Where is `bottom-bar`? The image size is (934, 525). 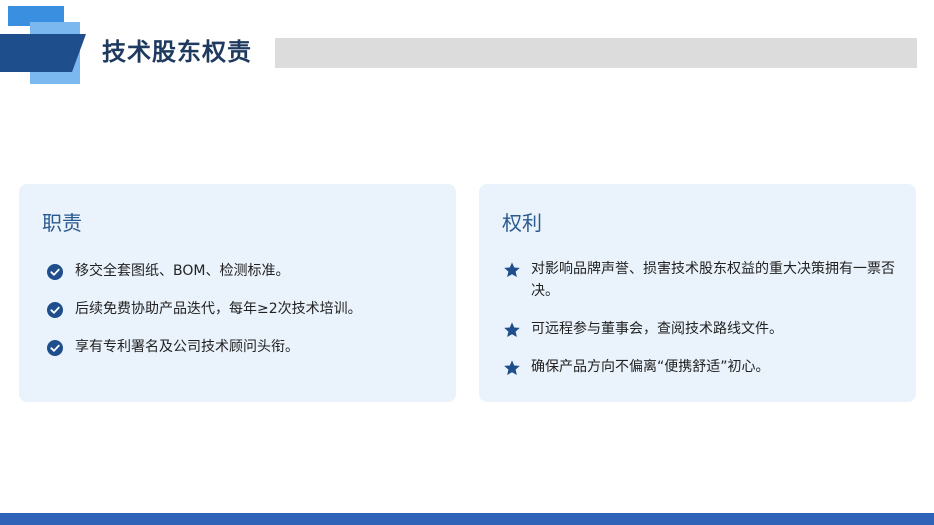 bottom-bar is located at coordinates (467, 519).